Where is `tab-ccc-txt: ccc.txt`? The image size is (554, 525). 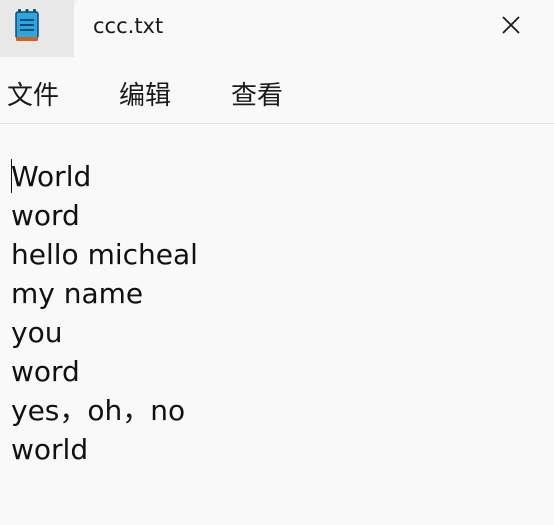 tab-ccc-txt: ccc.txt is located at coordinates (314, 28).